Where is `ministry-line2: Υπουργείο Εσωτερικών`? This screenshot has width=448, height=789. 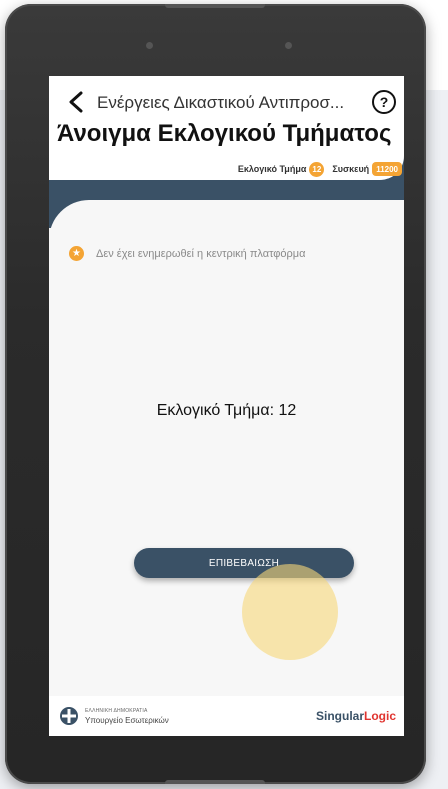 ministry-line2: Υπουργείο Εσωτερικών is located at coordinates (127, 720).